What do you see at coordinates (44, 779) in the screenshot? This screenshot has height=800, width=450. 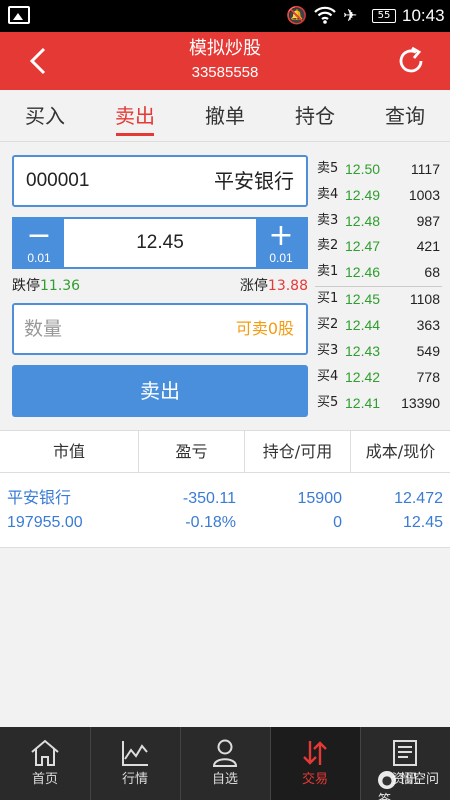 I see `nav-home-label: 首页` at bounding box center [44, 779].